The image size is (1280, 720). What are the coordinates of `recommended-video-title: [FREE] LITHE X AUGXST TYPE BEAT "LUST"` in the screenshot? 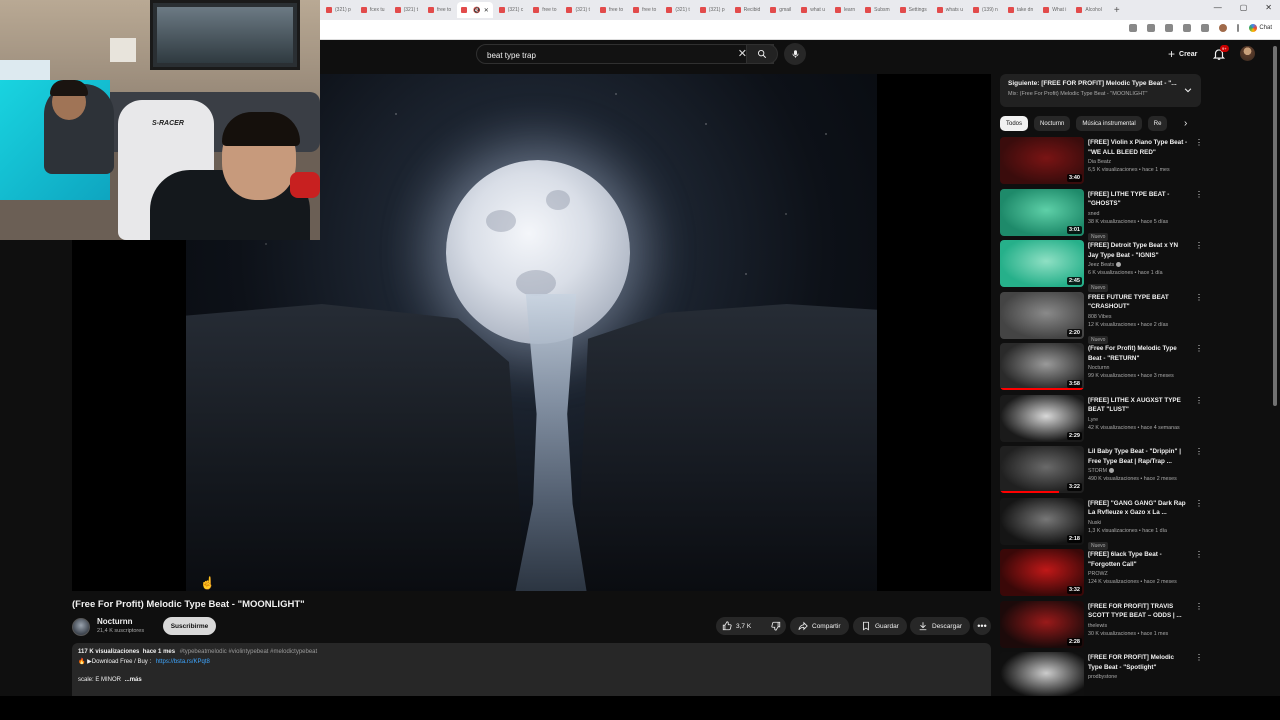 It's located at (1138, 405).